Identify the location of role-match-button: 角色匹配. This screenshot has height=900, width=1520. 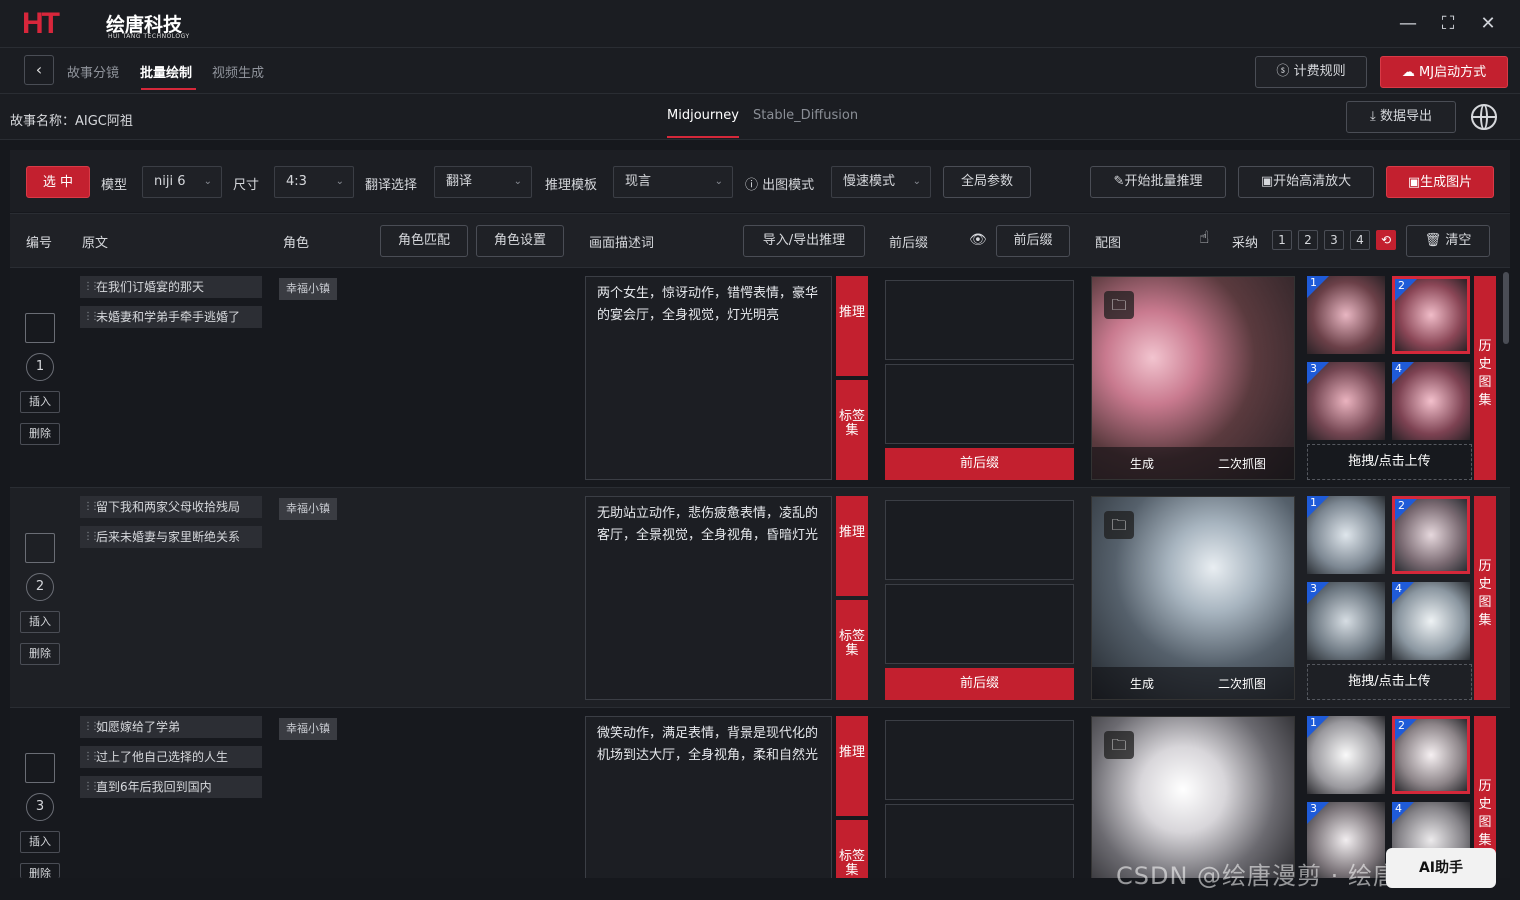
(424, 241).